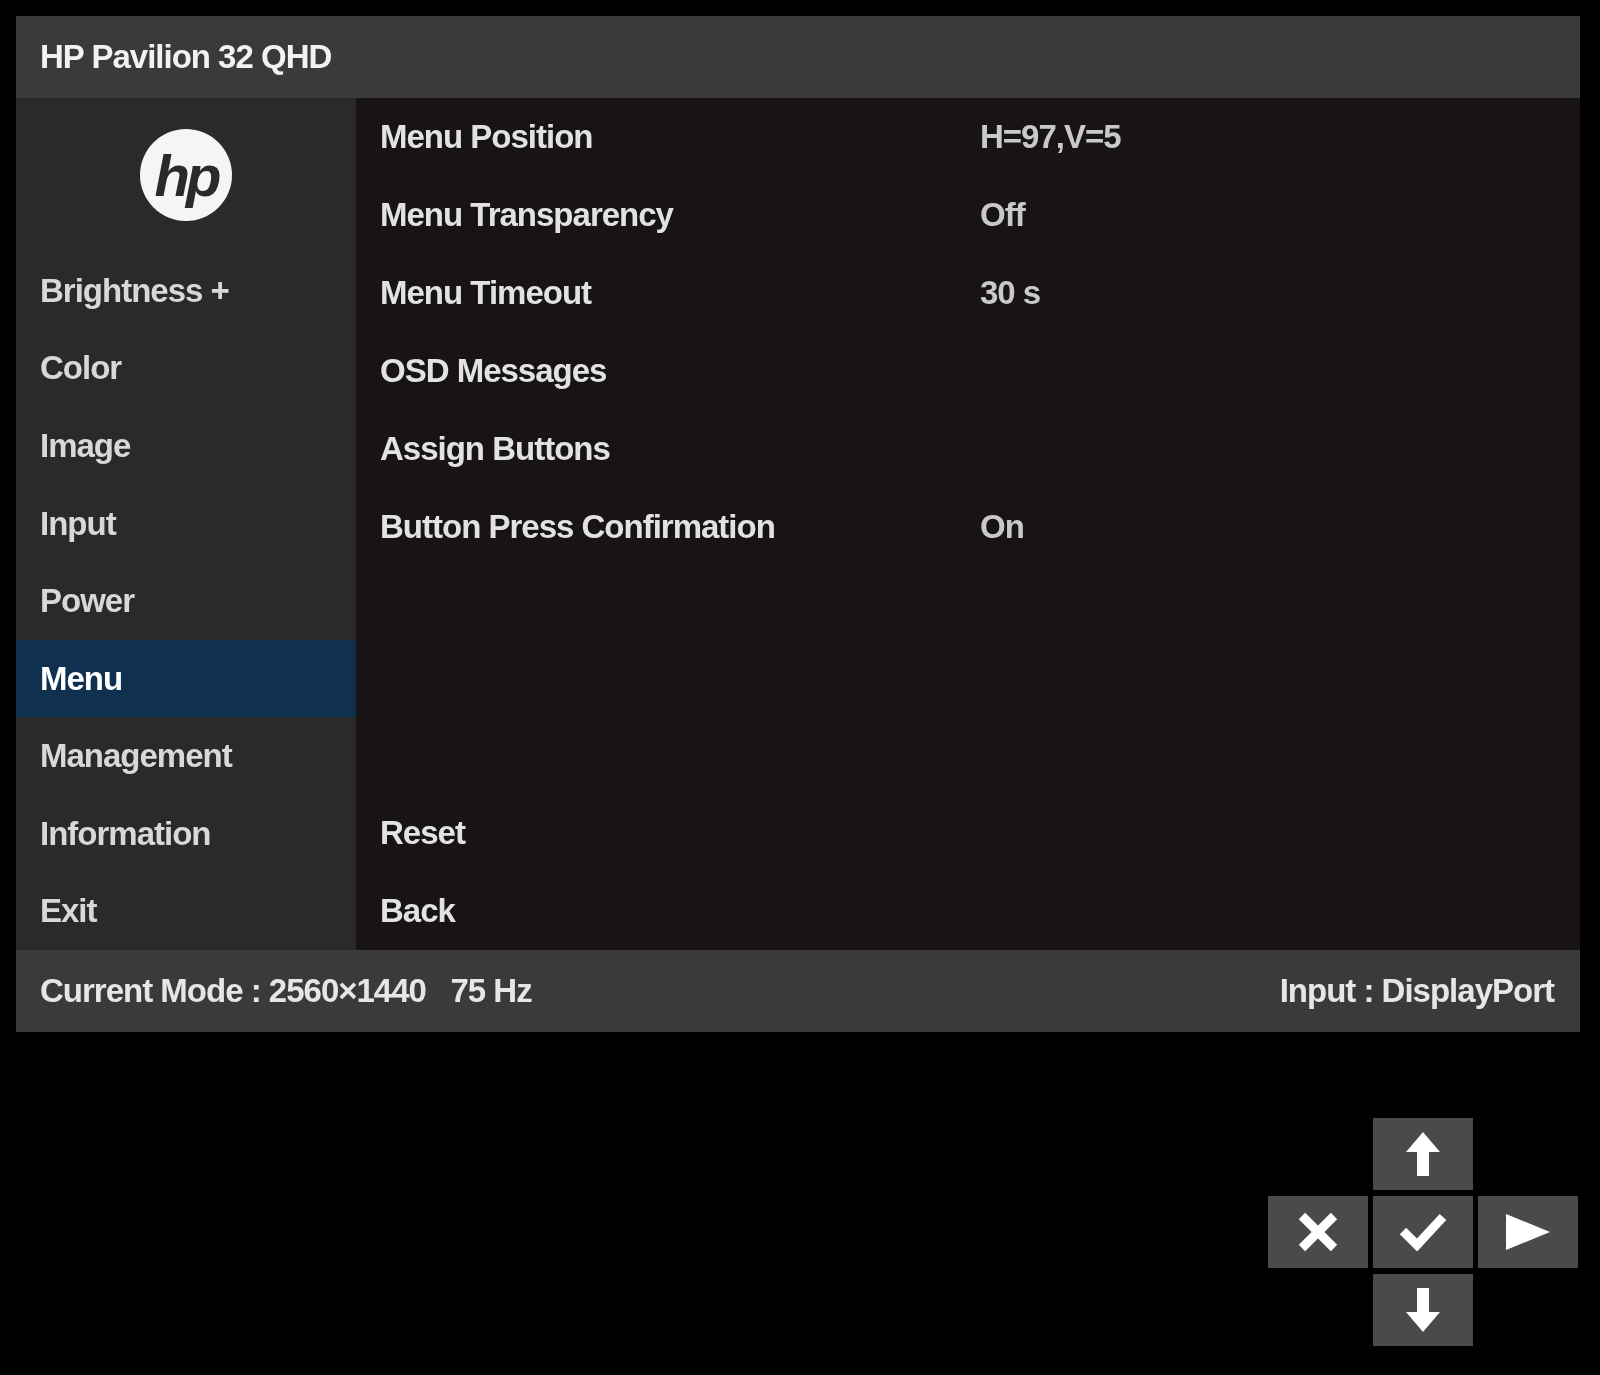 The height and width of the screenshot is (1375, 1600). What do you see at coordinates (186, 523) in the screenshot?
I see `sidebar-item: Input` at bounding box center [186, 523].